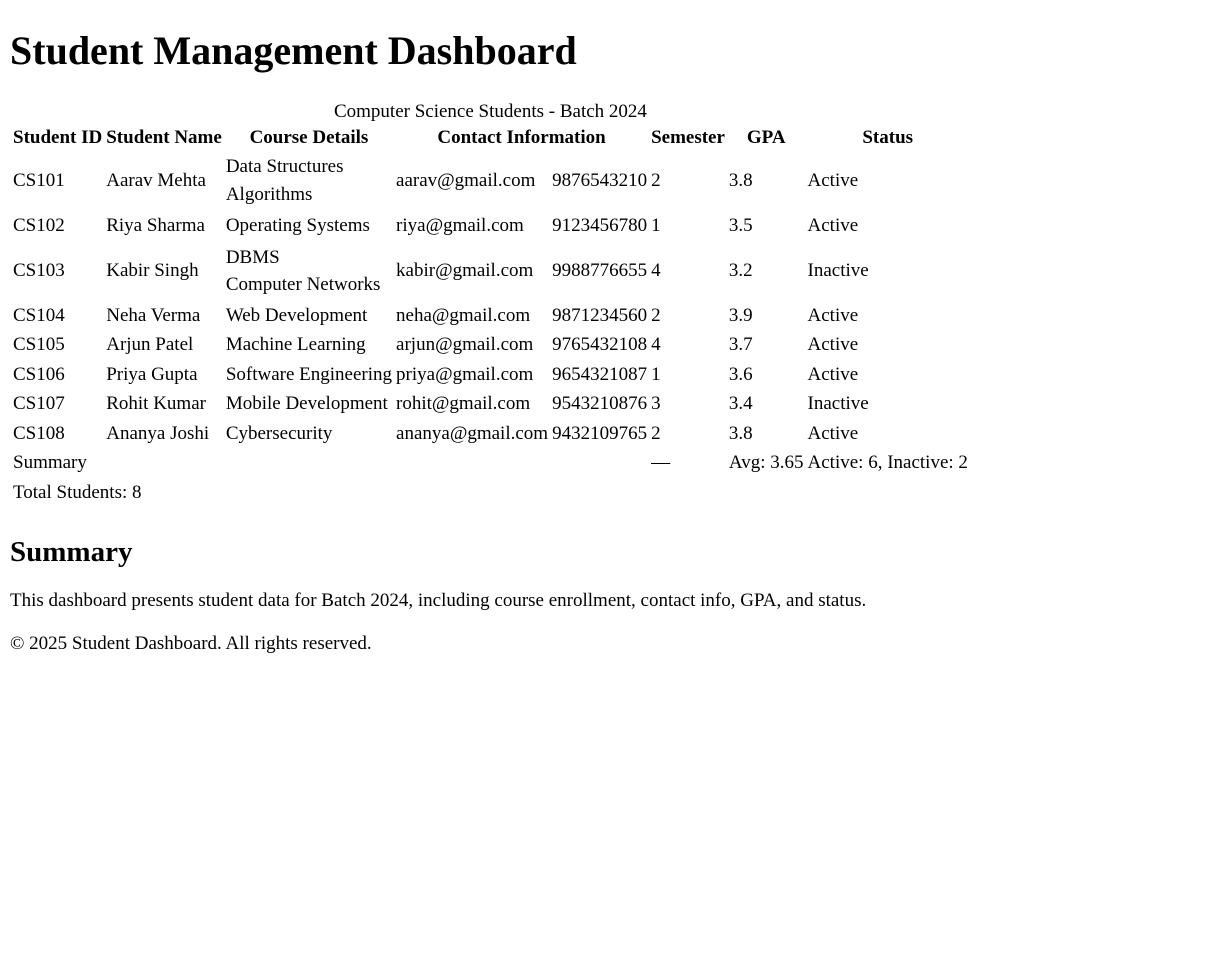  Describe the element at coordinates (309, 137) in the screenshot. I see `header-course-details: Course Details` at that location.